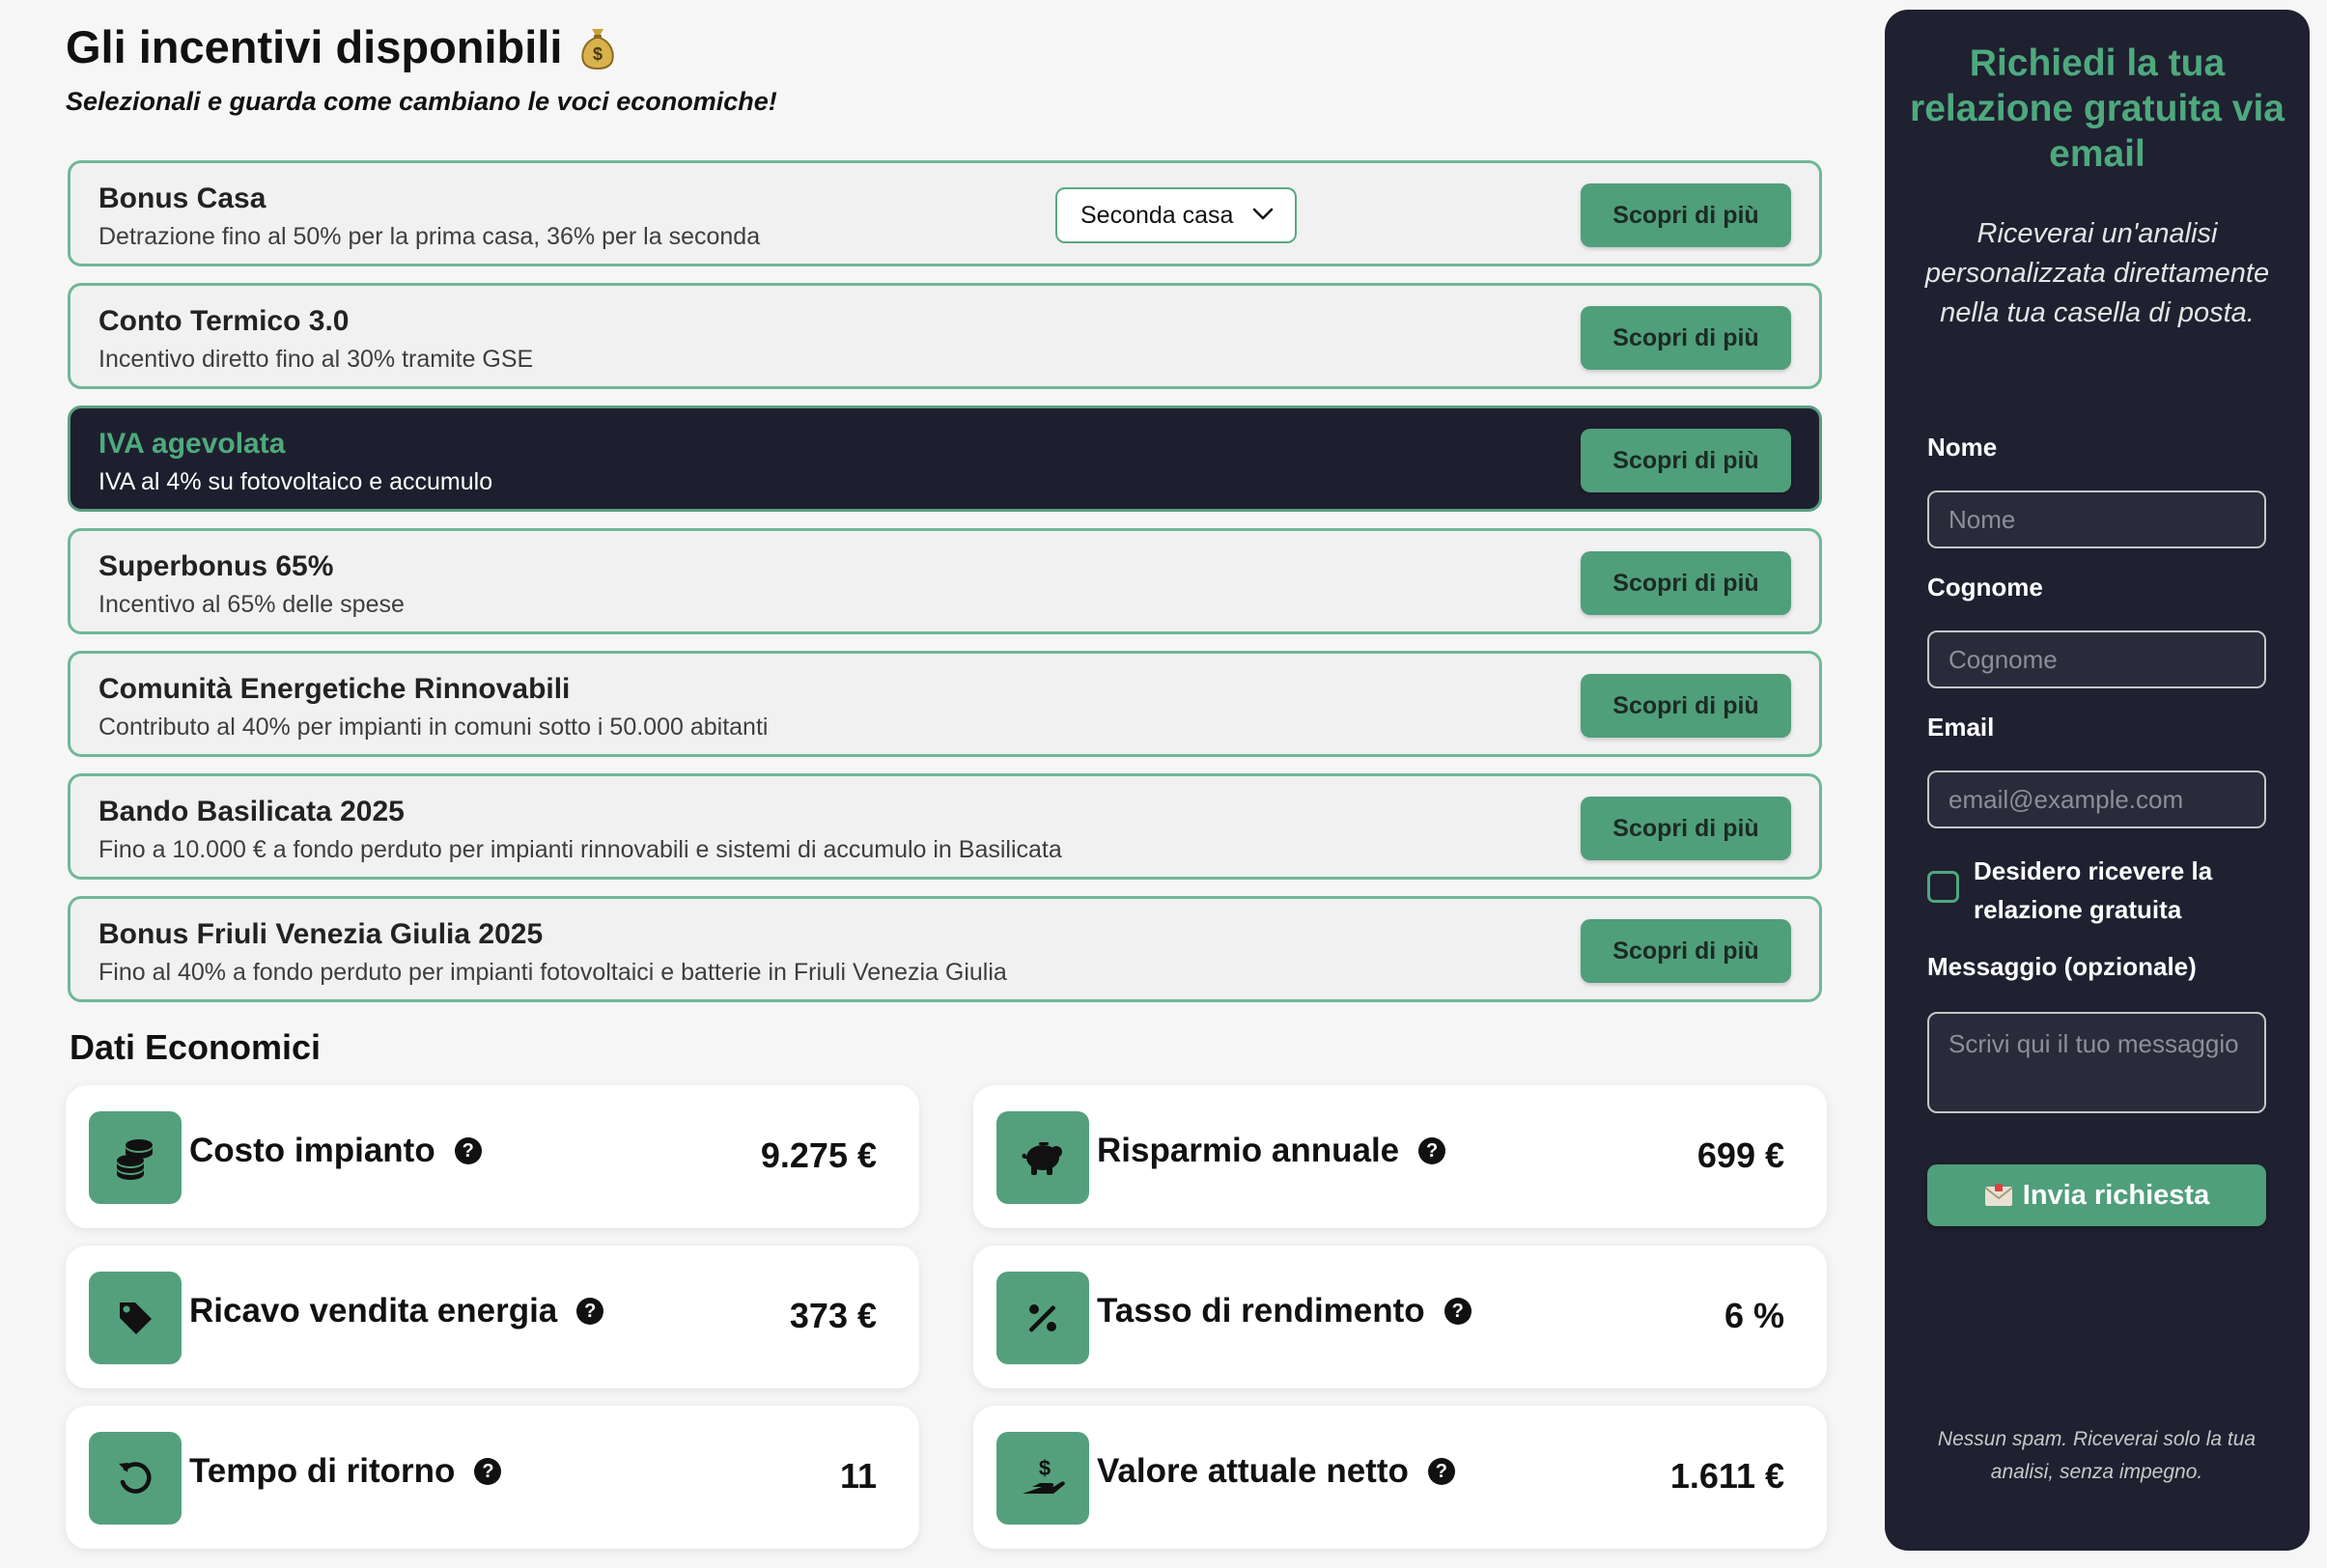 Image resolution: width=2327 pixels, height=1568 pixels. What do you see at coordinates (2096, 659) in the screenshot?
I see `cognome-field: Cognome` at bounding box center [2096, 659].